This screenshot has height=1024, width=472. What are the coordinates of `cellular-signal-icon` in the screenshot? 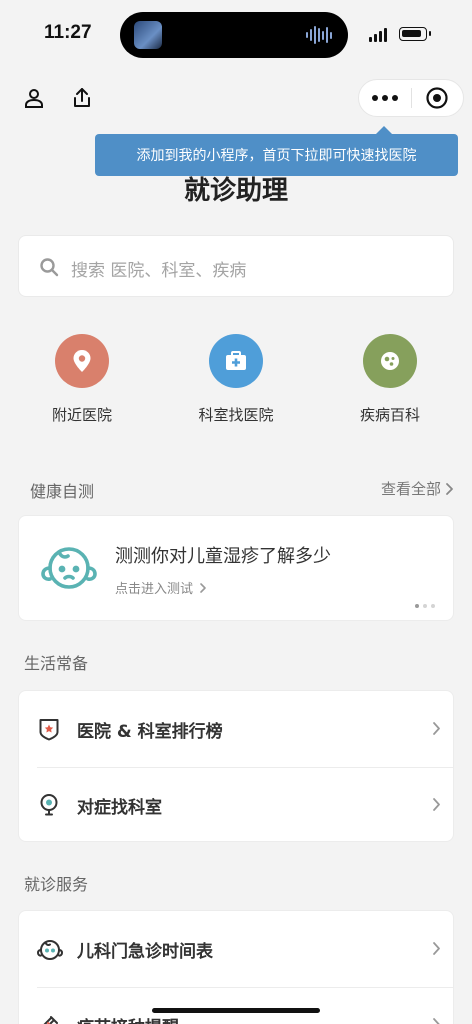 It's located at (378, 35).